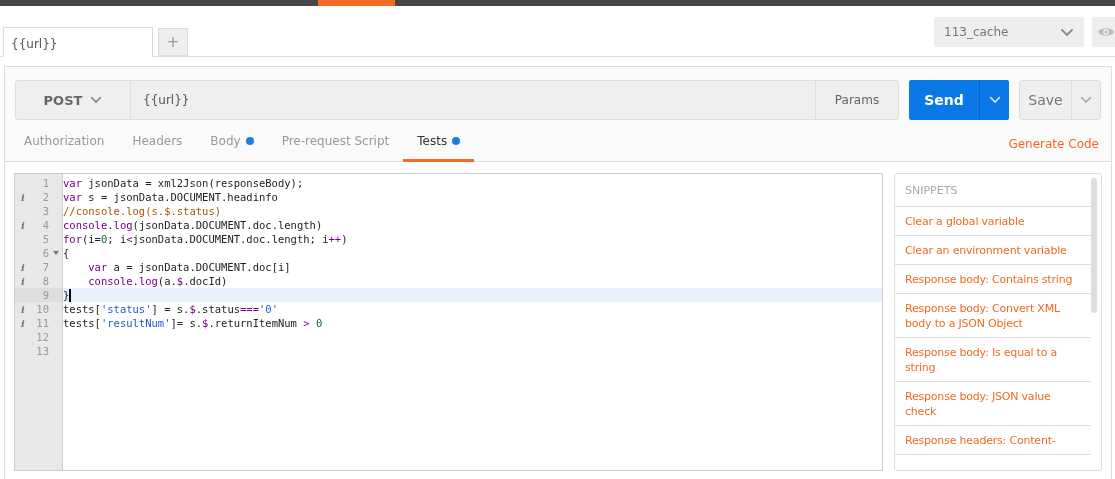 The image size is (1115, 479). Describe the element at coordinates (193, 225) in the screenshot. I see `code-line: console.log(jsonData.DOCUMENT.doc.length)` at that location.